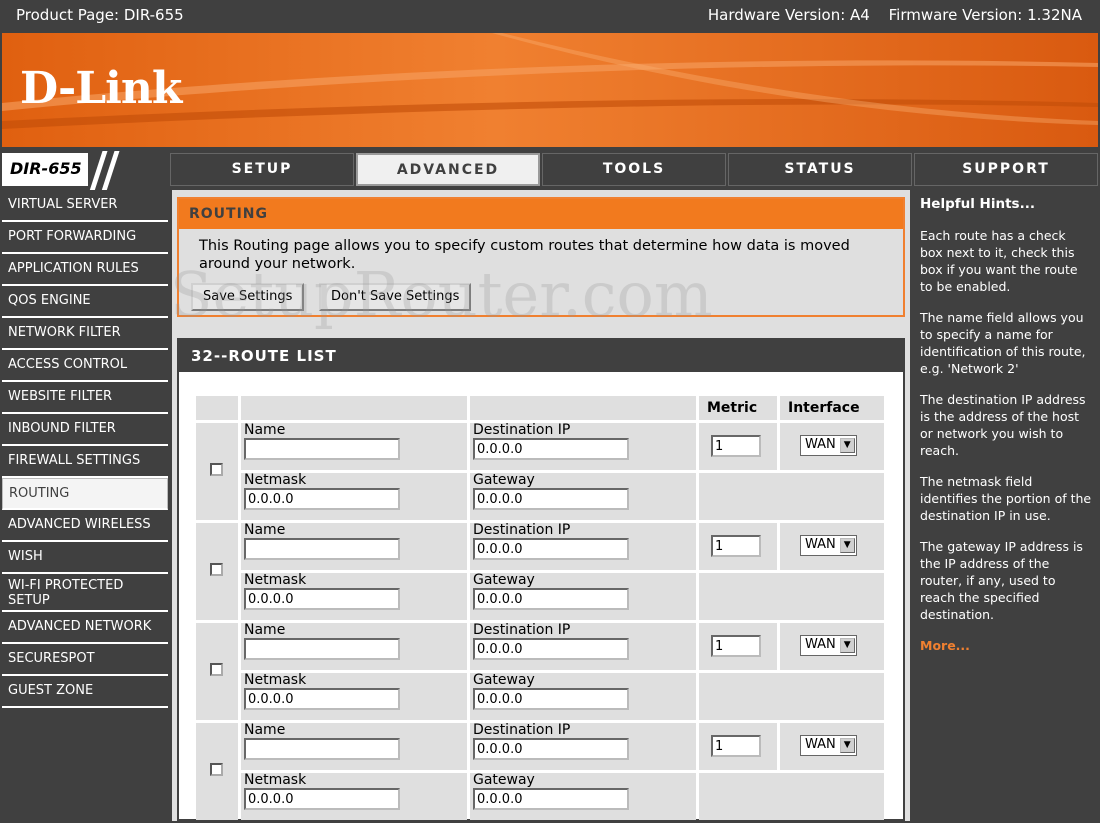 This screenshot has width=1100, height=823. What do you see at coordinates (85, 692) in the screenshot?
I see `sidebar-item-guest-zone: GUEST ZONE` at bounding box center [85, 692].